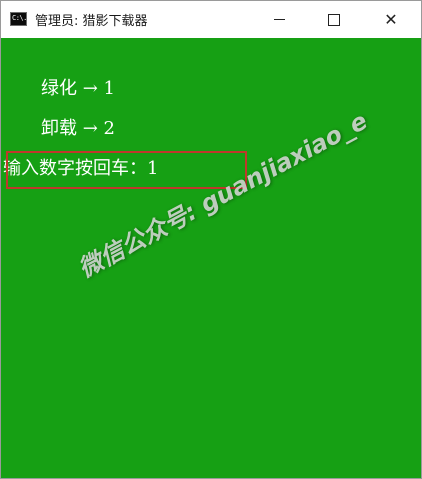 Image resolution: width=422 pixels, height=479 pixels. I want to click on close-button: ✕, so click(391, 19).